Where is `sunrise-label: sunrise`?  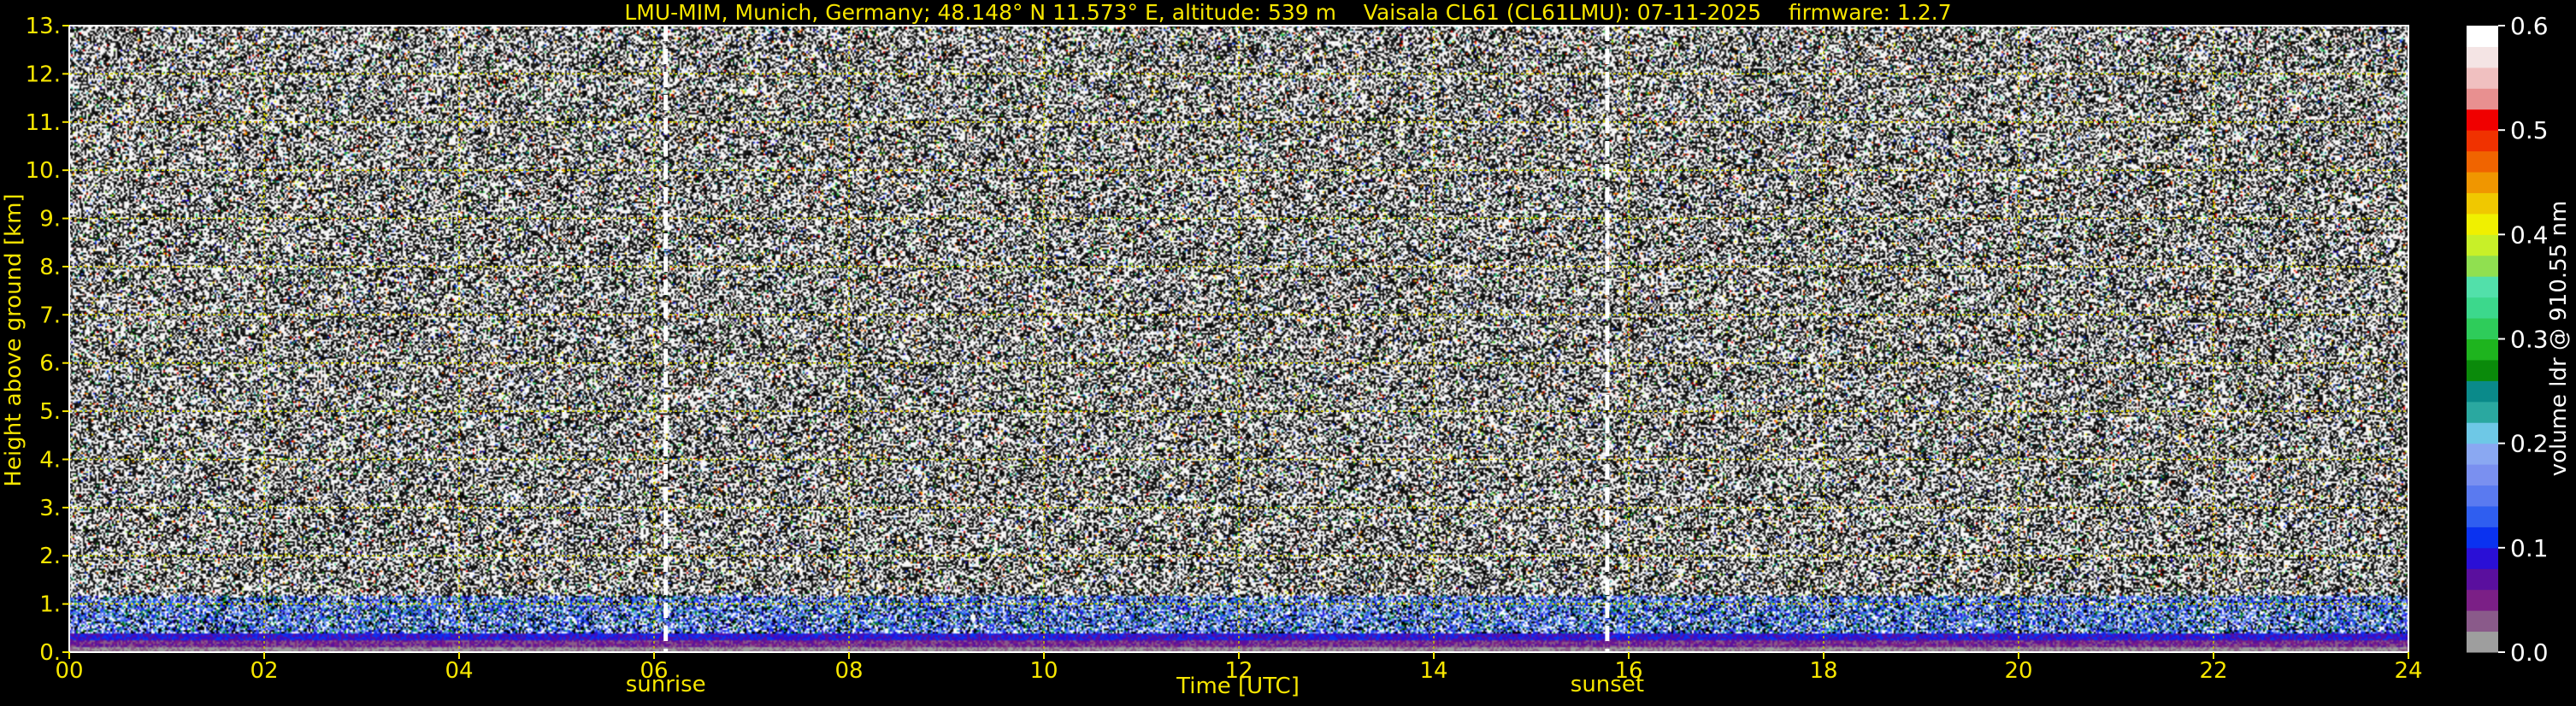 sunrise-label: sunrise is located at coordinates (665, 684).